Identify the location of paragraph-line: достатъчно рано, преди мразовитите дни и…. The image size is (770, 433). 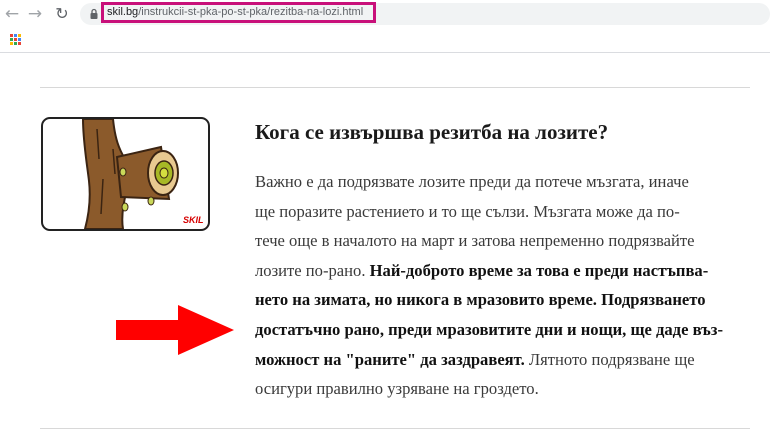
(489, 329).